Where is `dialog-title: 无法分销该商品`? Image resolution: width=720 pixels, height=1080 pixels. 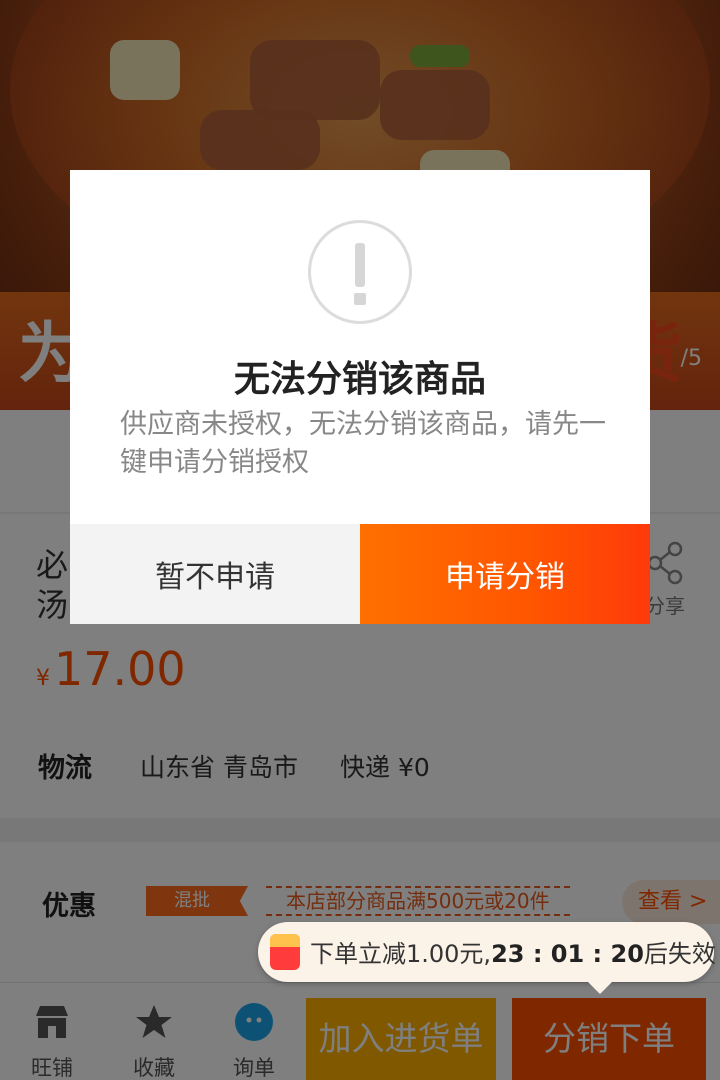 dialog-title: 无法分销该商品 is located at coordinates (359, 379).